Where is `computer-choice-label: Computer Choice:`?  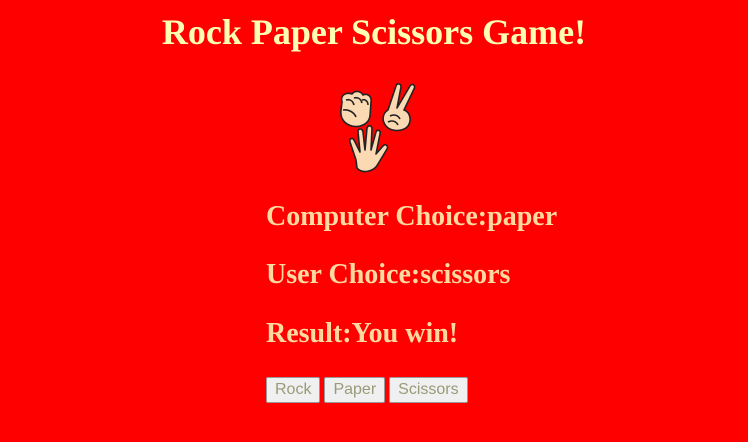 computer-choice-label: Computer Choice: is located at coordinates (377, 216).